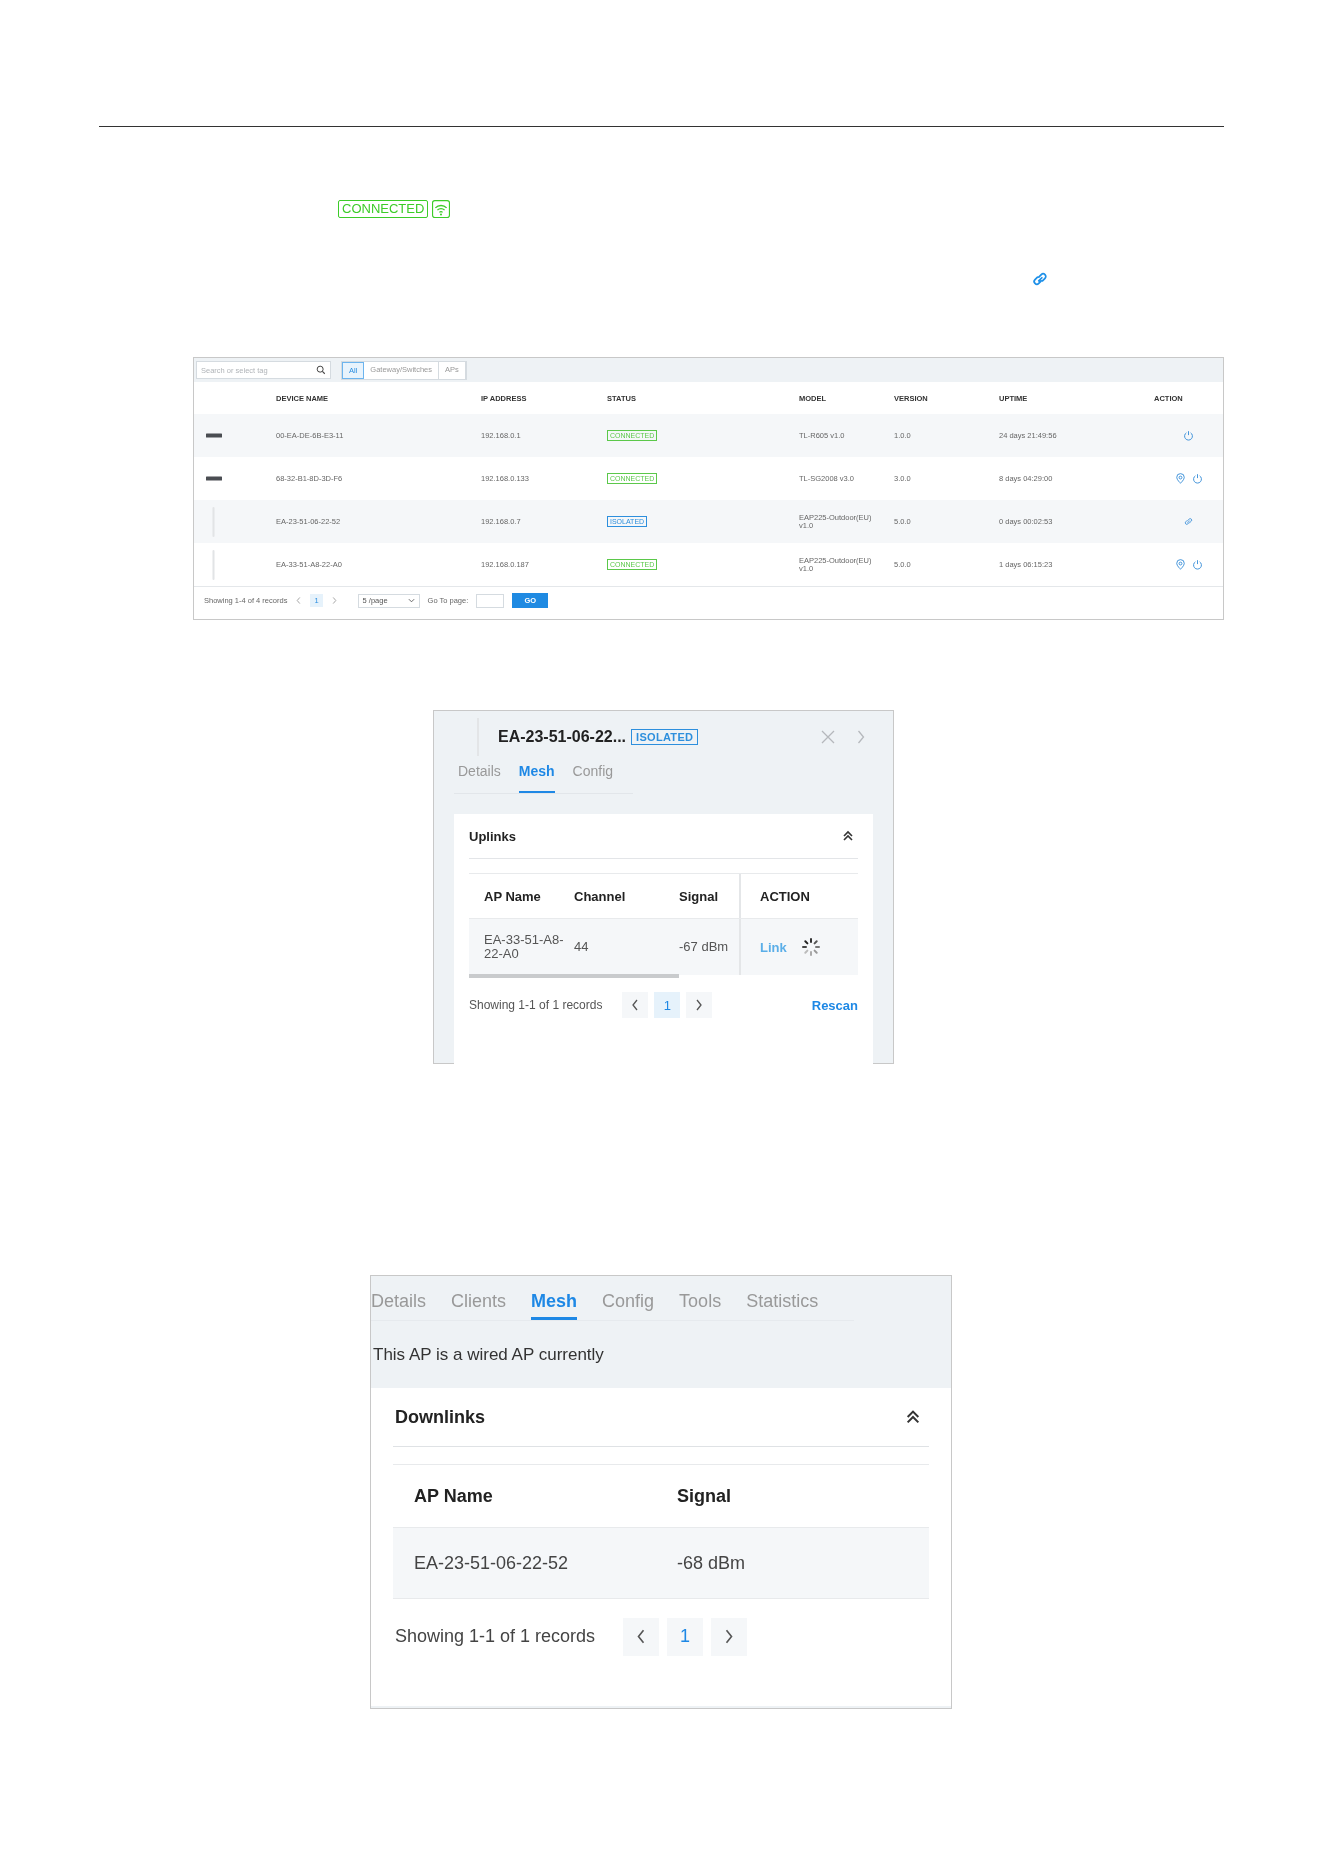 This screenshot has width=1324, height=1872. What do you see at coordinates (492, 1563) in the screenshot?
I see `table-cell-text: EA-23-51-06-22-52` at bounding box center [492, 1563].